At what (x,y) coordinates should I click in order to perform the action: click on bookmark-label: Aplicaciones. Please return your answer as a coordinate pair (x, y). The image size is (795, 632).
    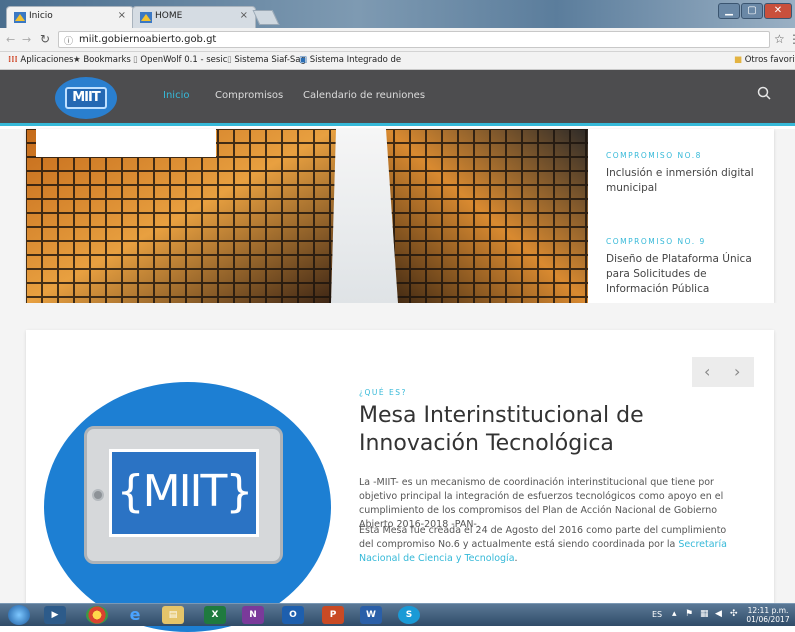
    Looking at the image, I should click on (47, 60).